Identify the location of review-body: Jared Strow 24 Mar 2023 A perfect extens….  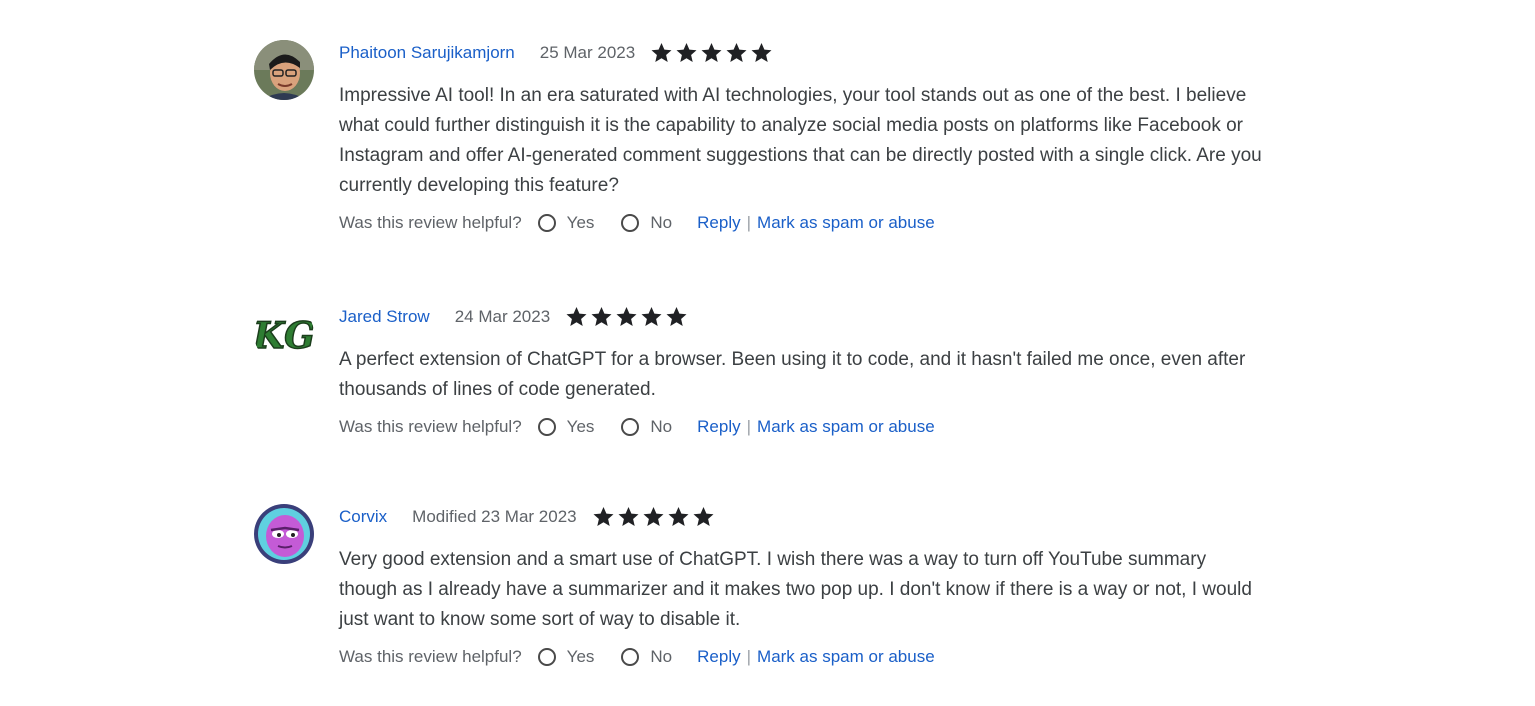
(816, 371).